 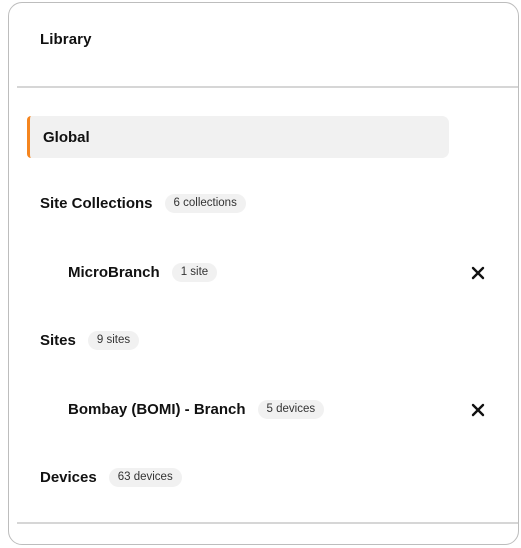 What do you see at coordinates (96, 203) in the screenshot?
I see `site-collections-label: Site Collections` at bounding box center [96, 203].